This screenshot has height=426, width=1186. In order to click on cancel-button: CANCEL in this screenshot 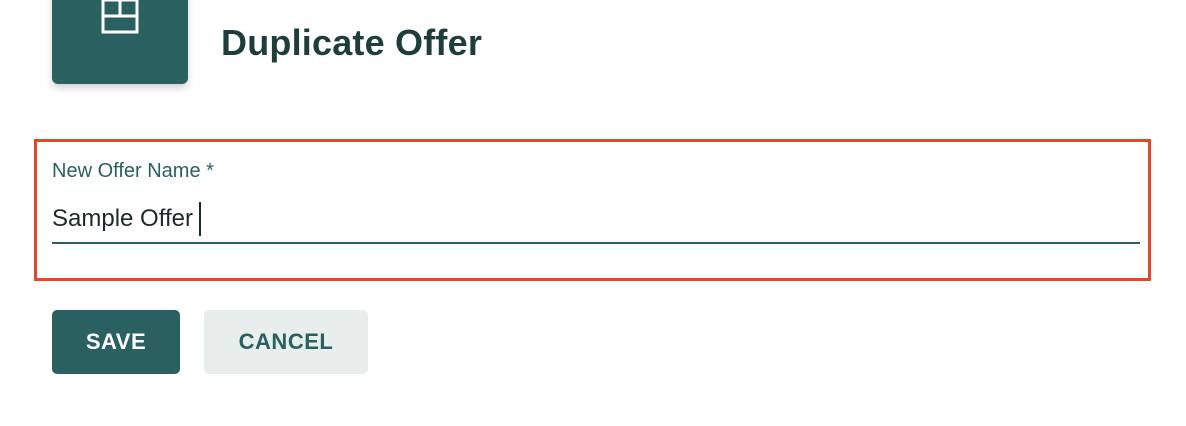, I will do `click(286, 342)`.